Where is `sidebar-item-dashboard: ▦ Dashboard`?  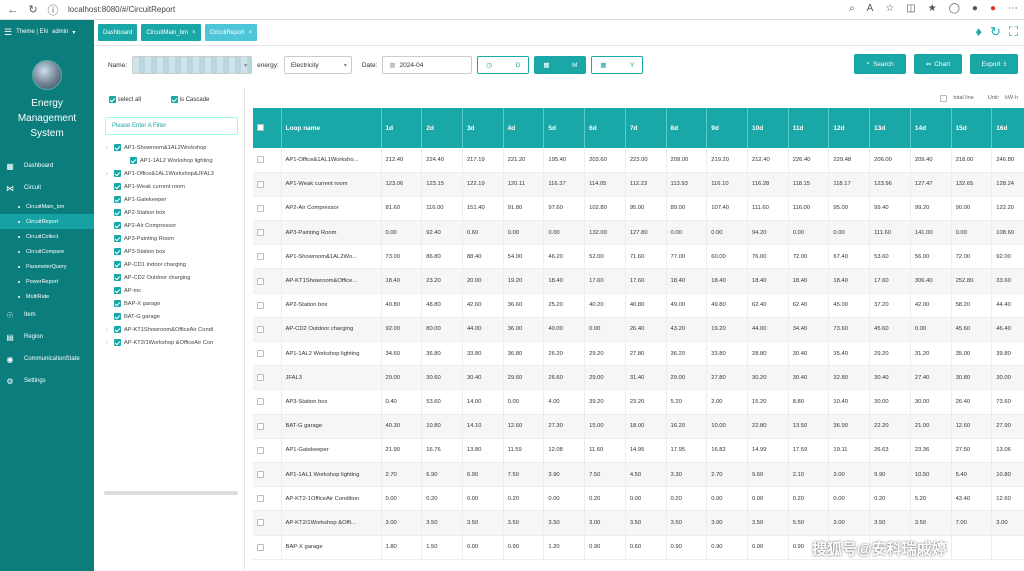
sidebar-item-dashboard: ▦ Dashboard is located at coordinates (47, 166).